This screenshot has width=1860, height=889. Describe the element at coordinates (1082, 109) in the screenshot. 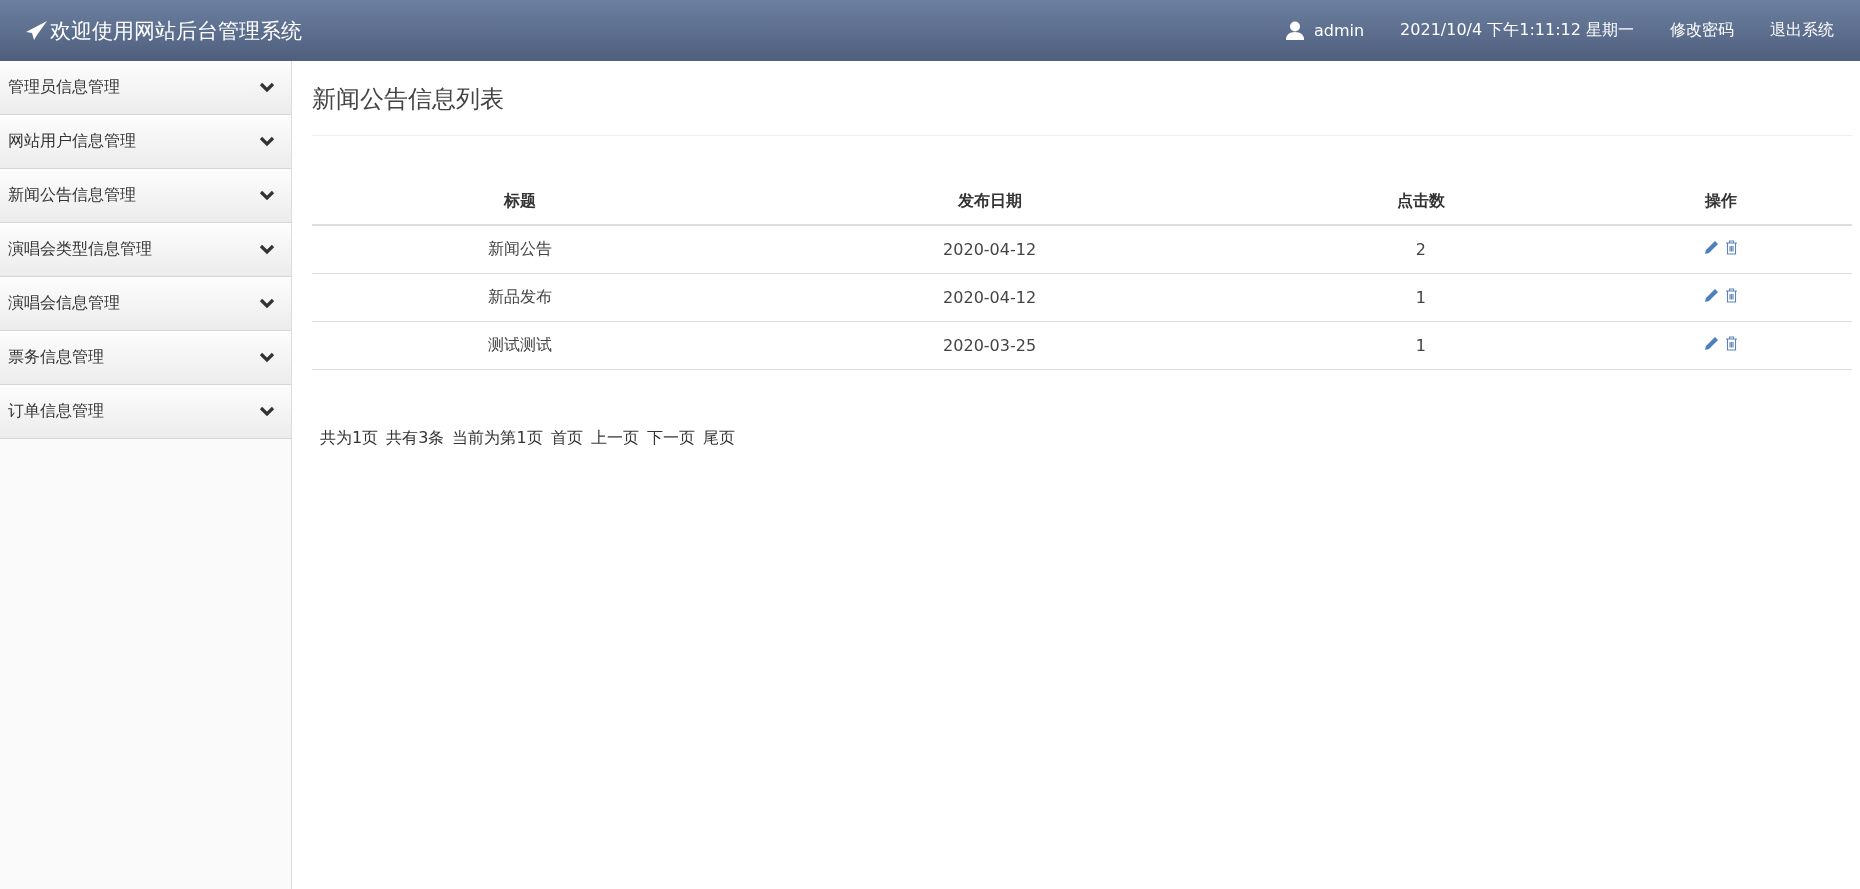

I see `page-title: 新闻公告信息列表` at that location.